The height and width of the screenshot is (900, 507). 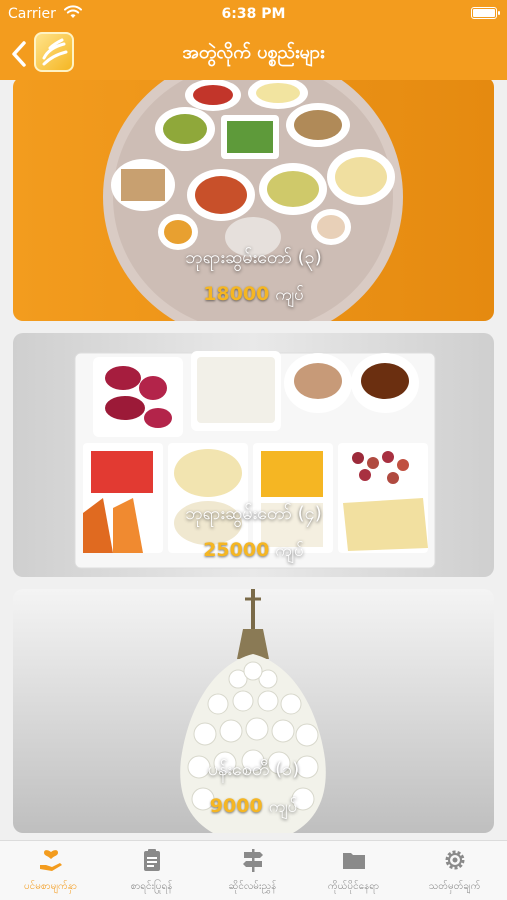 I want to click on price-row: 9000 ကျပ်, so click(x=253, y=808).